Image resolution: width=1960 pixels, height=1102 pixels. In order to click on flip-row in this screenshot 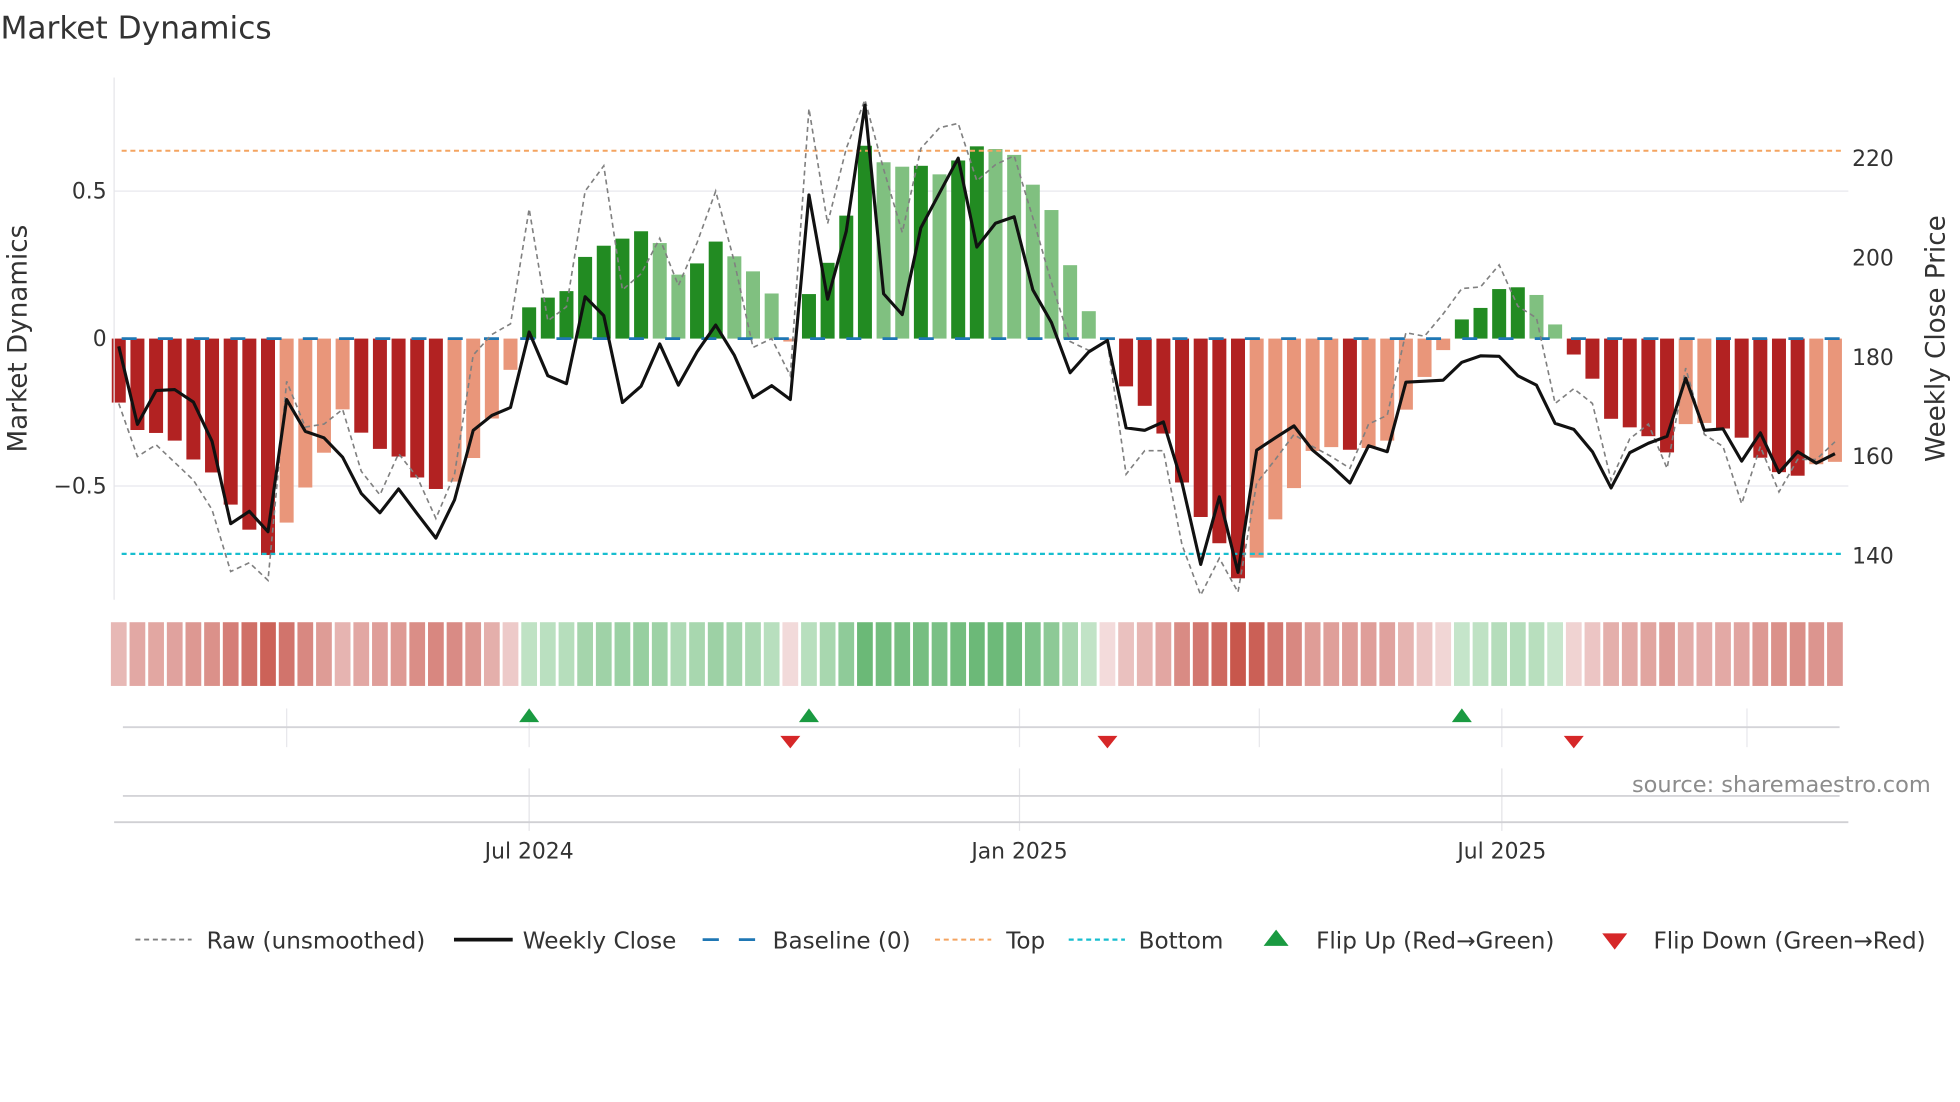, I will do `click(981, 728)`.